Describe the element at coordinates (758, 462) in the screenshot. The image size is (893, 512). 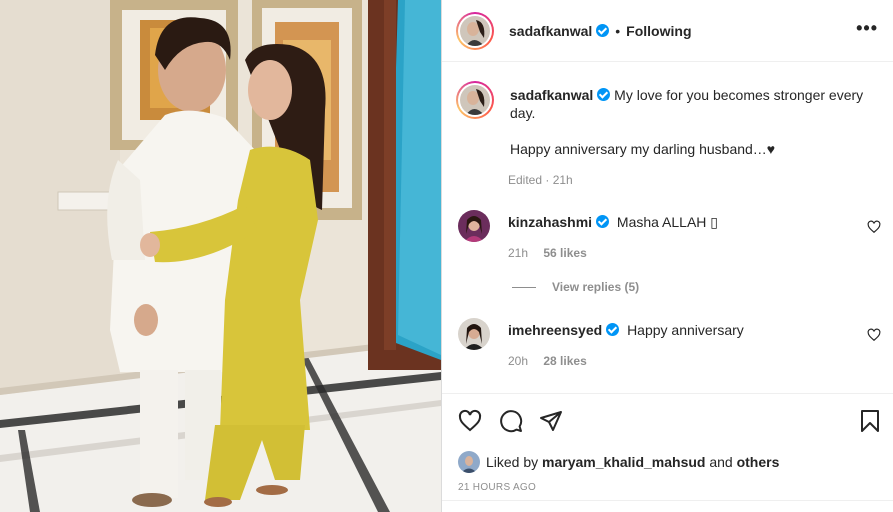
I see `liked-by-others: others` at that location.